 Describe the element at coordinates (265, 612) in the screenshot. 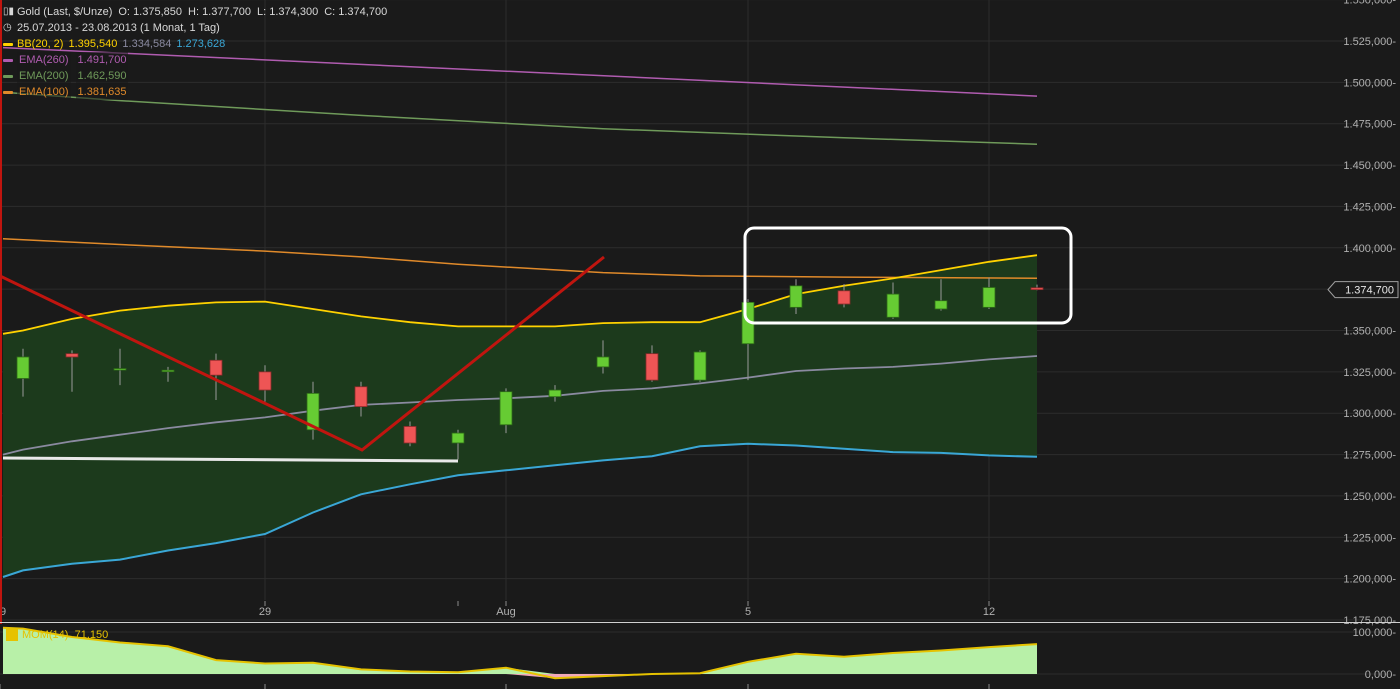

I see `x-tick-label: 29` at that location.